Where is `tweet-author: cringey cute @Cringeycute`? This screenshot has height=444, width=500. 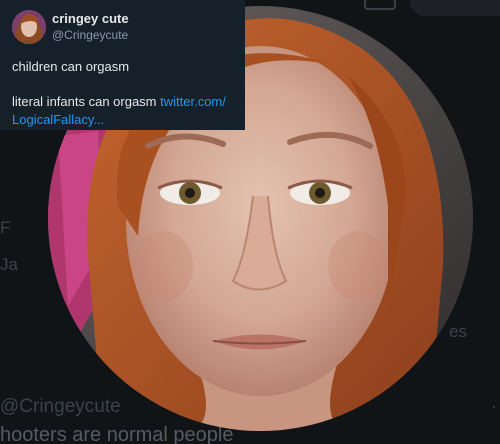
tweet-author: cringey cute @Cringeycute is located at coordinates (90, 27).